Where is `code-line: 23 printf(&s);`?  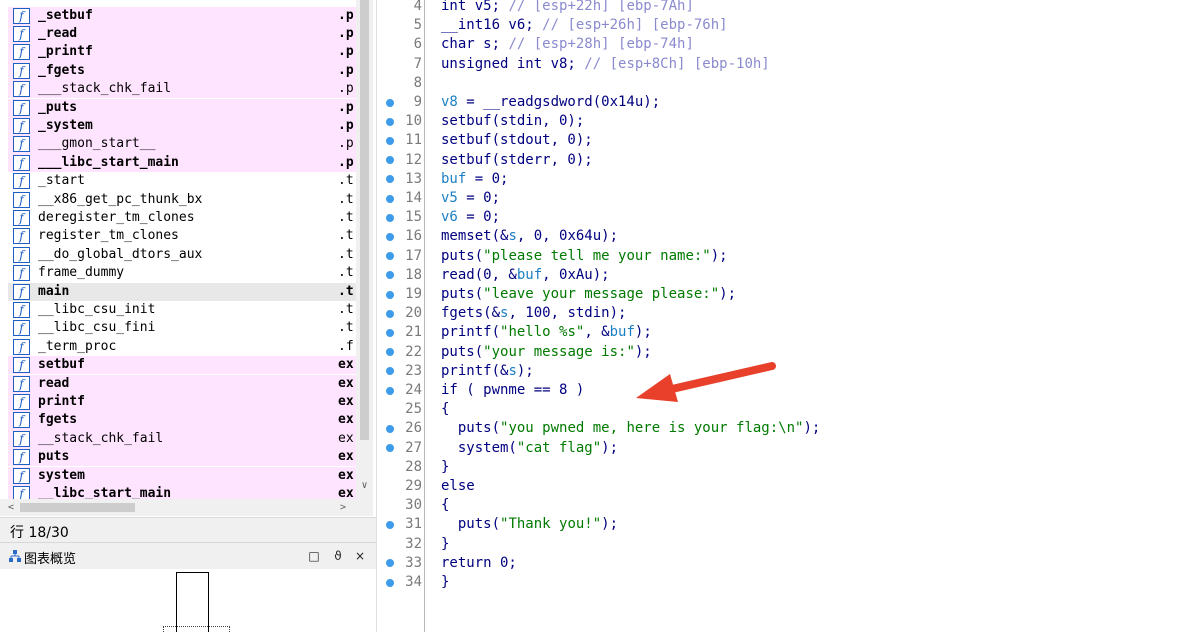
code-line: 23 printf(&s); is located at coordinates (788, 371).